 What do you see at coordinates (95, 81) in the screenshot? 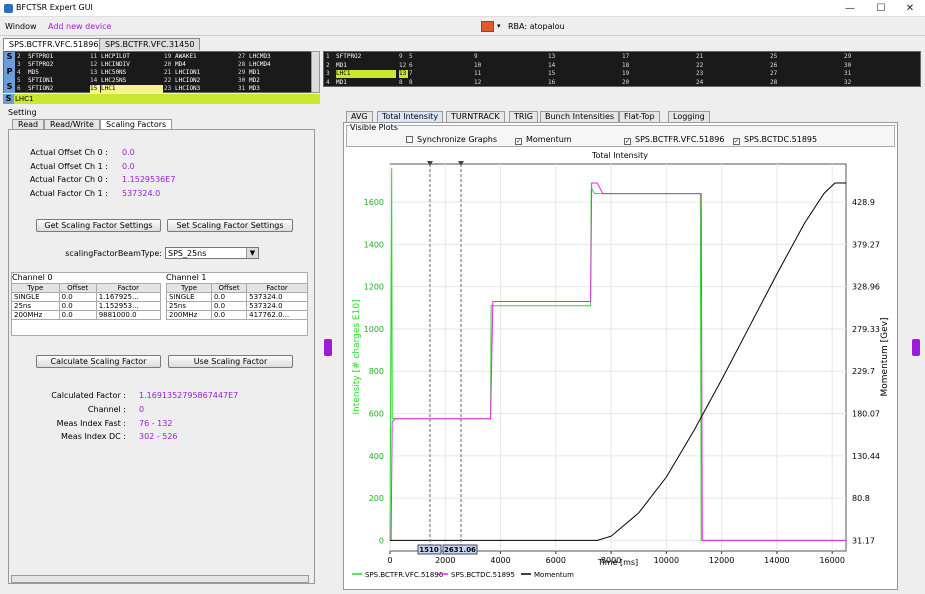
I see `selector-cell: 14` at bounding box center [95, 81].